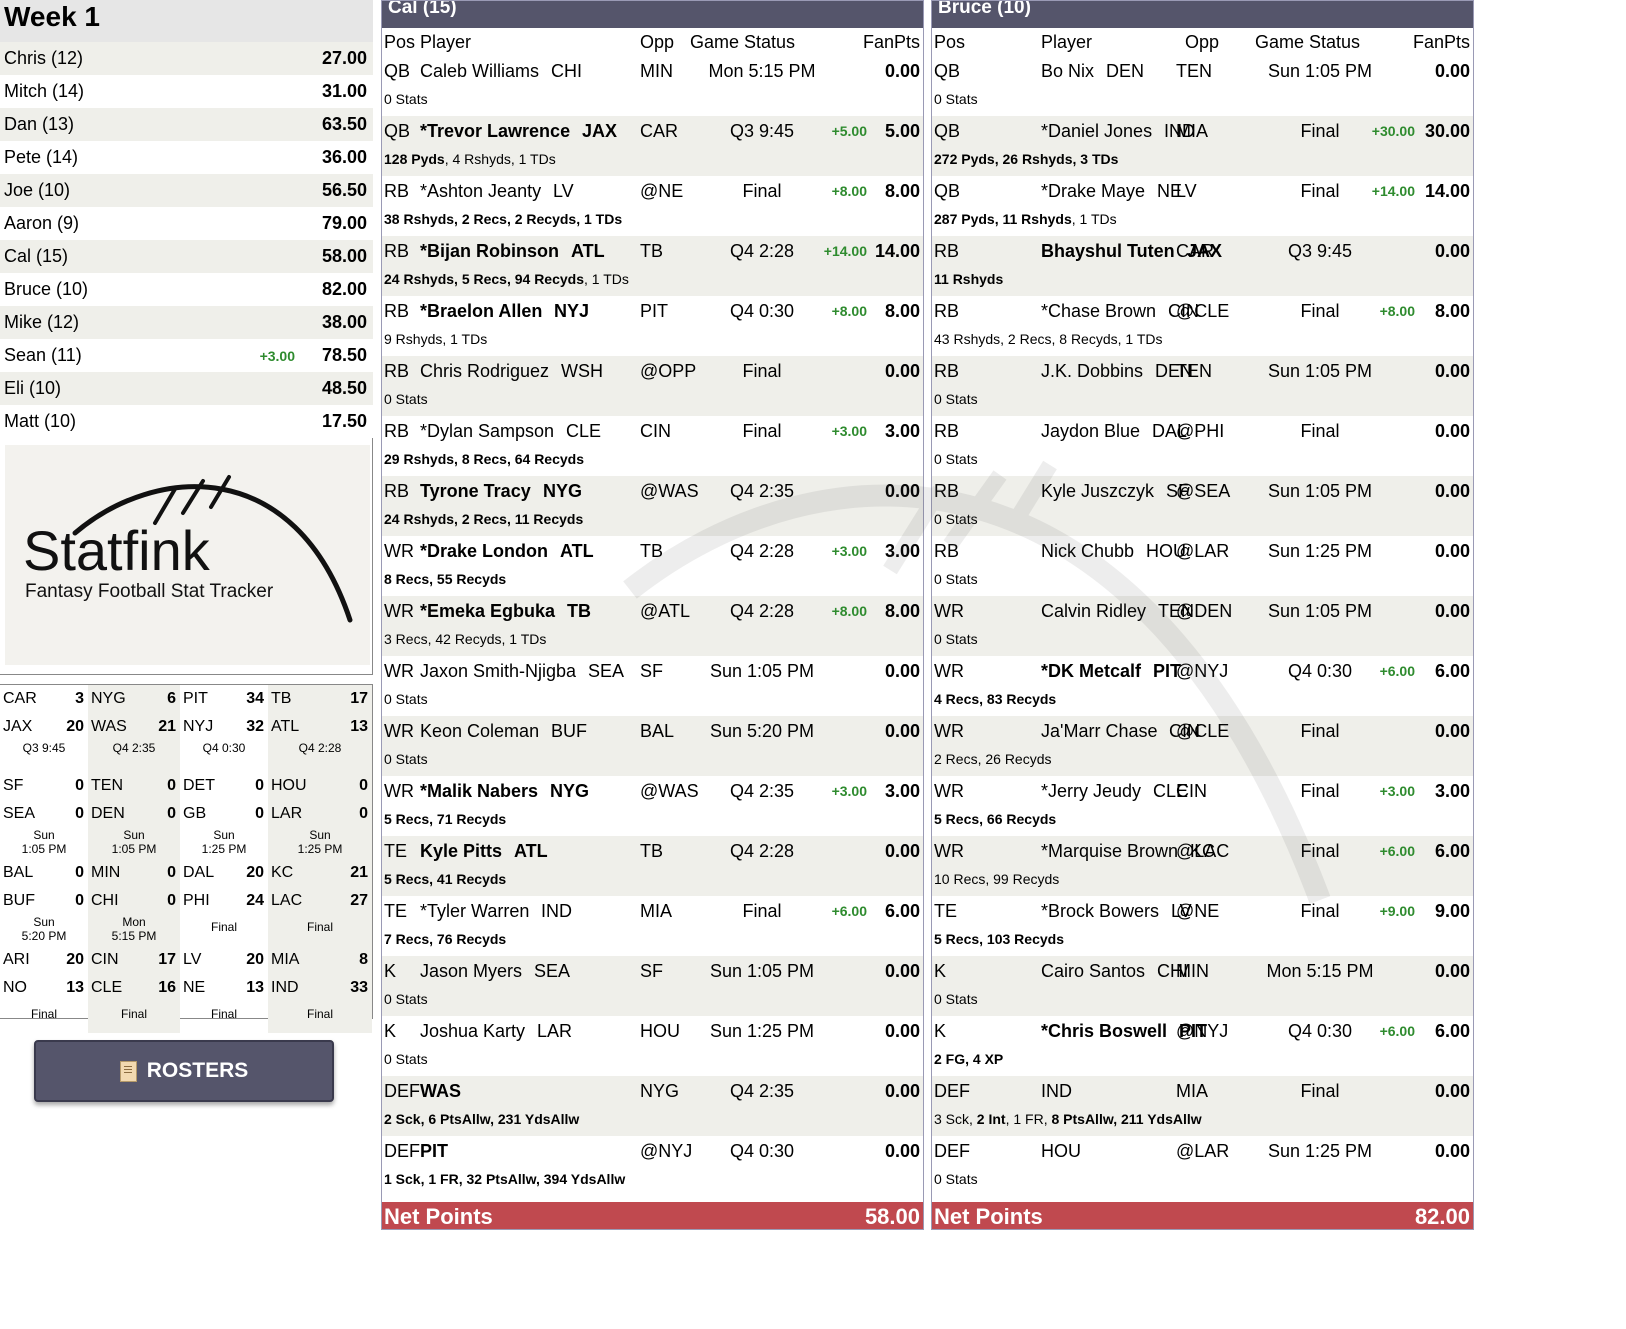  I want to click on game-score-box: CAR 3 JAX 20 Q3 9:45, so click(44, 728).